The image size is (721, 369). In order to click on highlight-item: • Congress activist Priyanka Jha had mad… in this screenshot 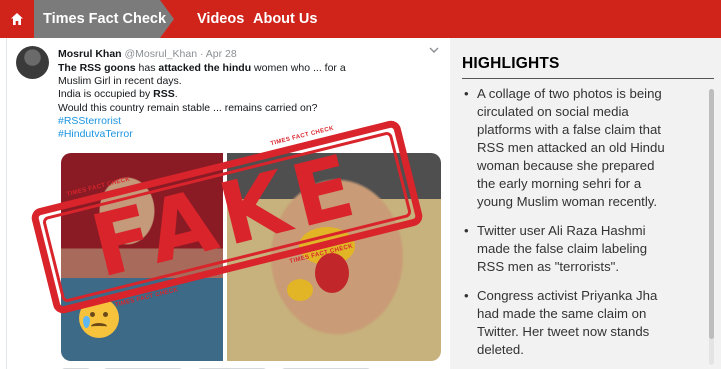, I will do `click(585, 323)`.